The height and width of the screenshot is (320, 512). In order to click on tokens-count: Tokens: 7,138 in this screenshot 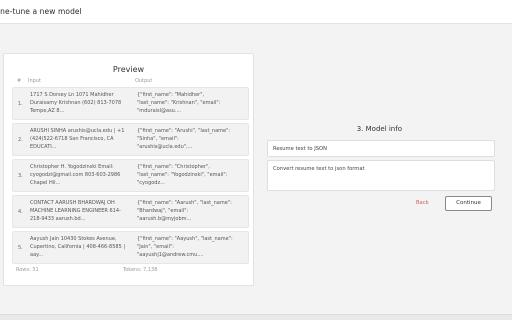, I will do `click(140, 270)`.